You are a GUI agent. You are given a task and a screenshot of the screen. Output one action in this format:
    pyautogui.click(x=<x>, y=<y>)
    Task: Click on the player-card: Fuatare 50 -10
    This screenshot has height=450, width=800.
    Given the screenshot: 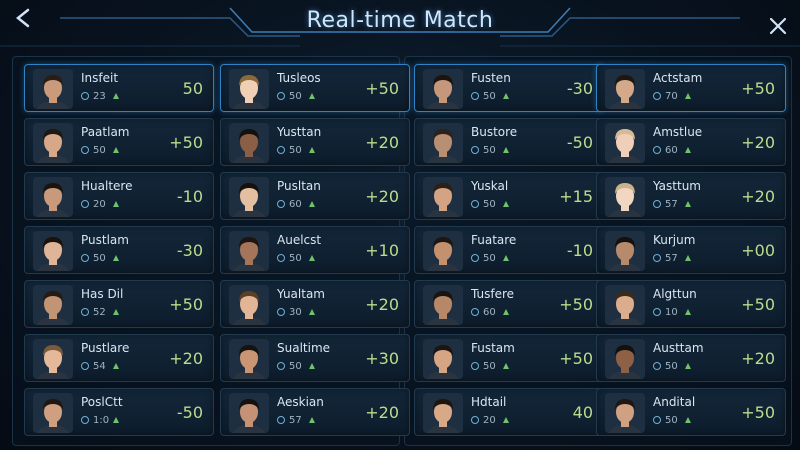 What is the action you would take?
    pyautogui.click(x=509, y=250)
    